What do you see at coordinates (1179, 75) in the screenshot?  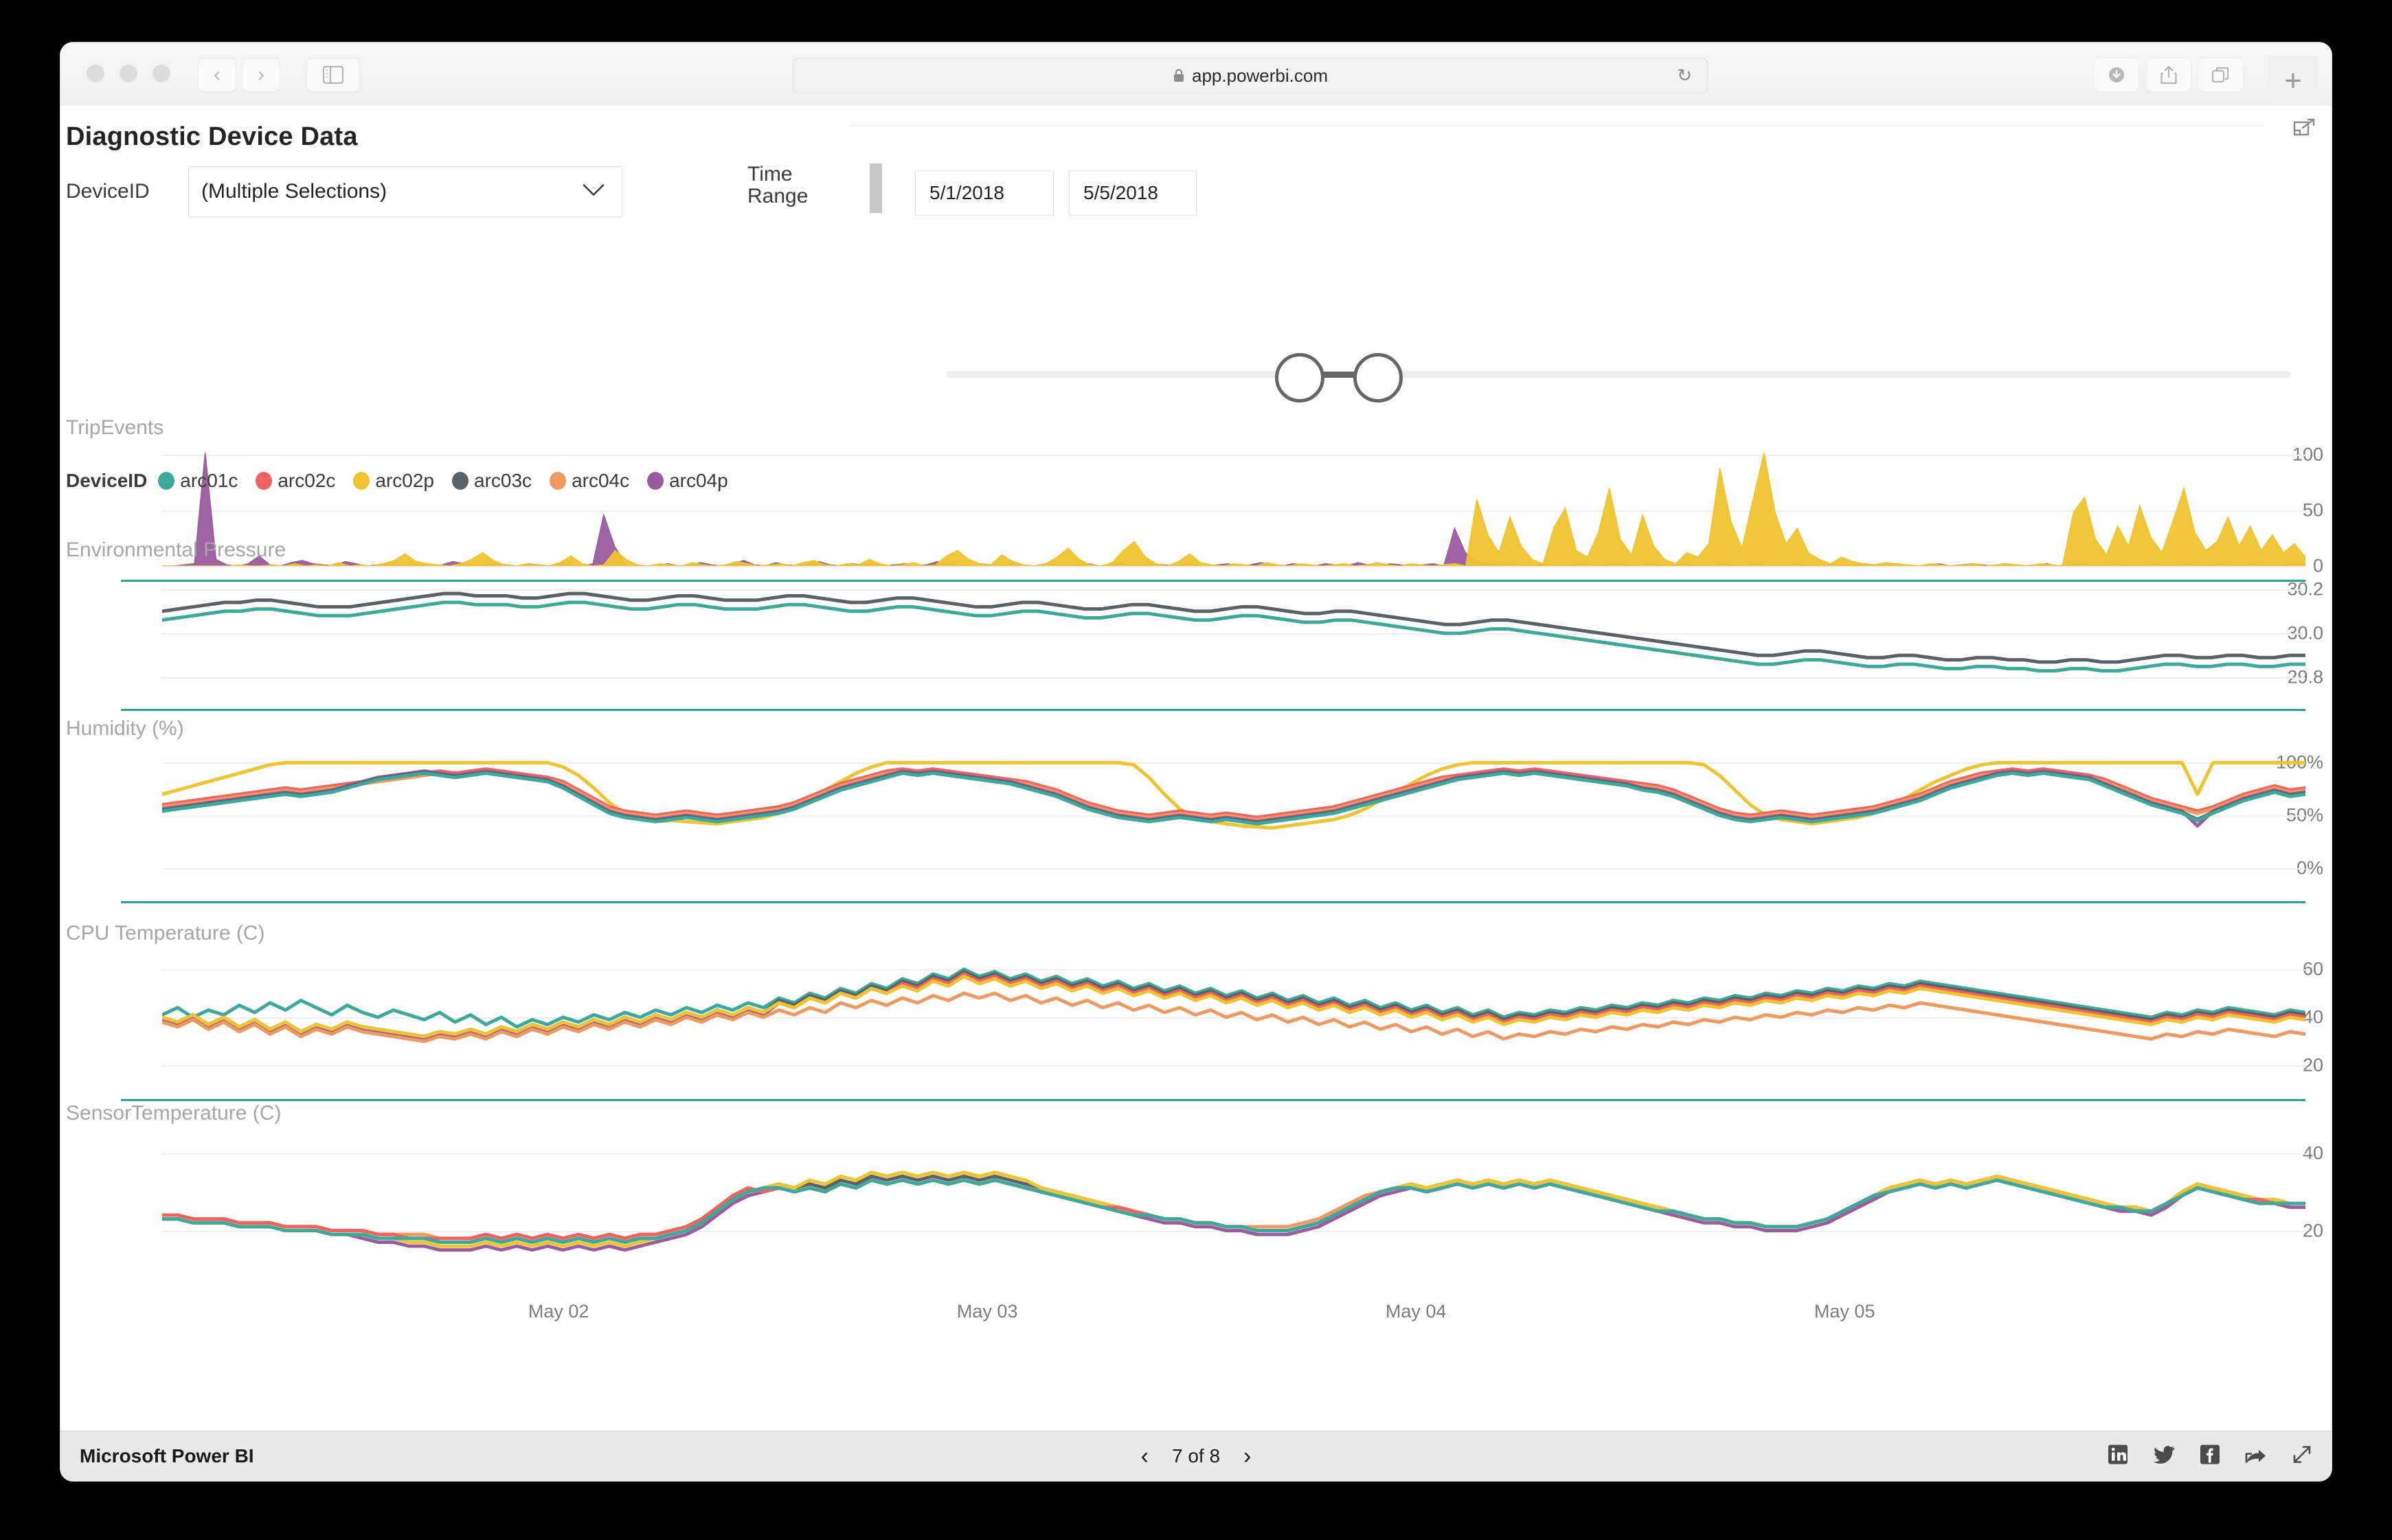 I see `lock-icon` at bounding box center [1179, 75].